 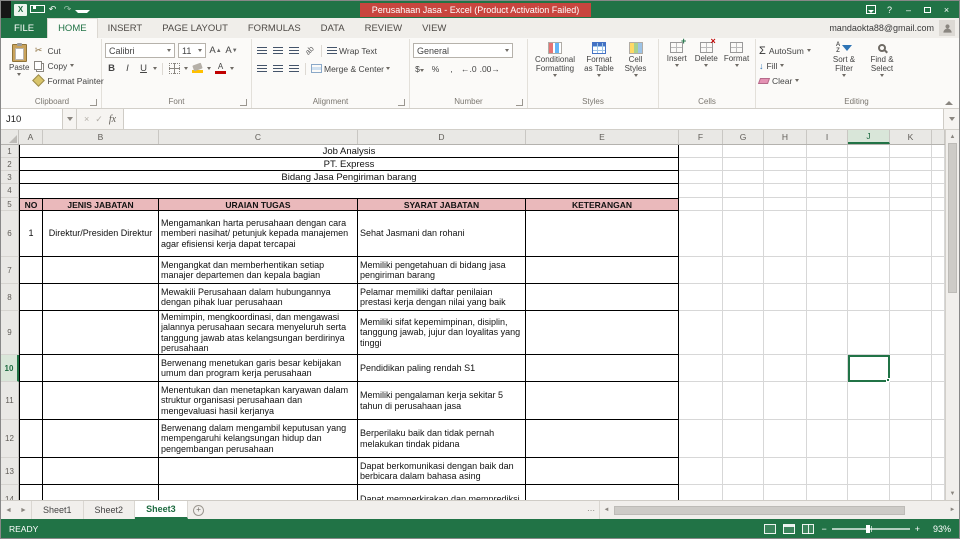 What do you see at coordinates (442, 368) in the screenshot?
I see `cell-syarat: Pendidikan paling rendah S1` at bounding box center [442, 368].